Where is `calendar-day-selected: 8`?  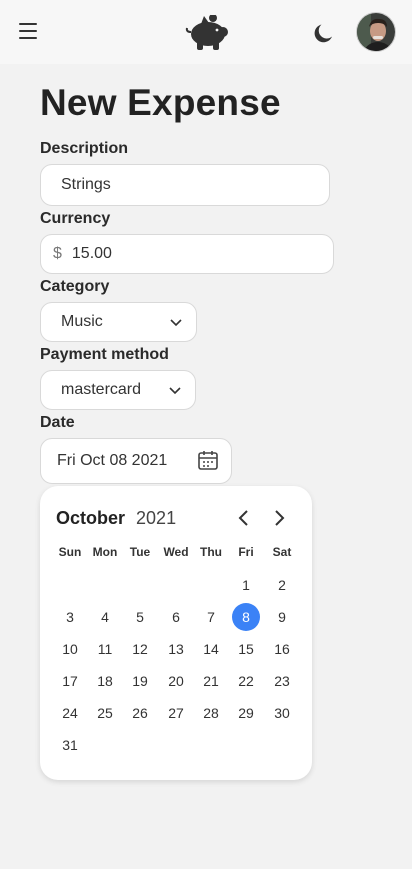 calendar-day-selected: 8 is located at coordinates (246, 617).